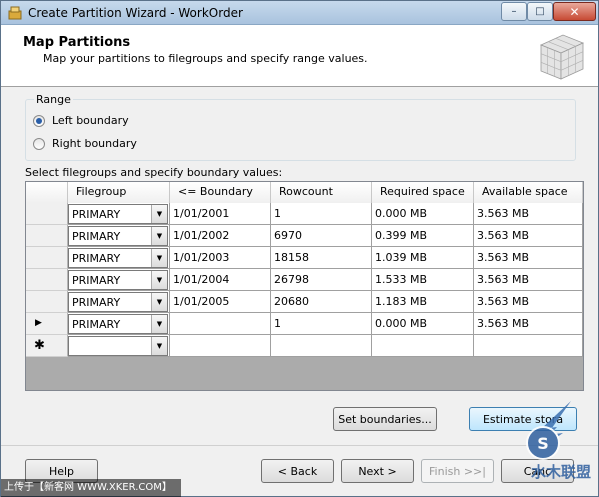 Image resolution: width=599 pixels, height=497 pixels. What do you see at coordinates (321, 258) in the screenshot?
I see `rowcount-cell: 18158` at bounding box center [321, 258].